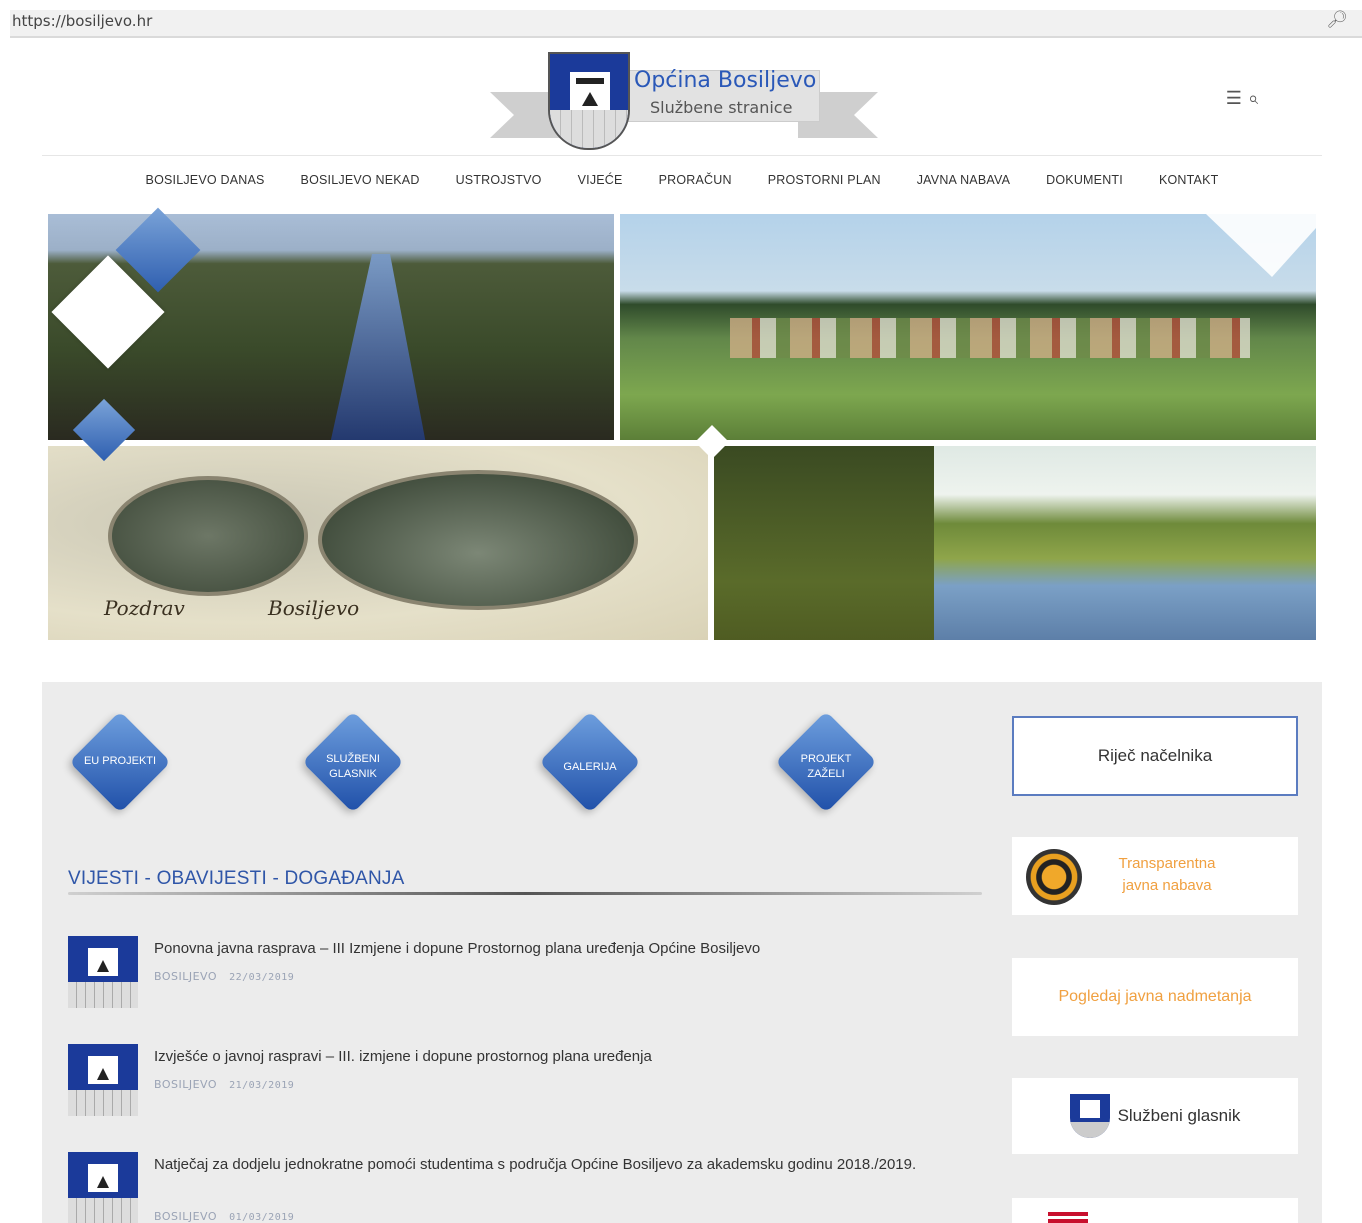  Describe the element at coordinates (360, 180) in the screenshot. I see `nav-bosiljevo-nekad: BOSILJEVO NEKAD` at that location.